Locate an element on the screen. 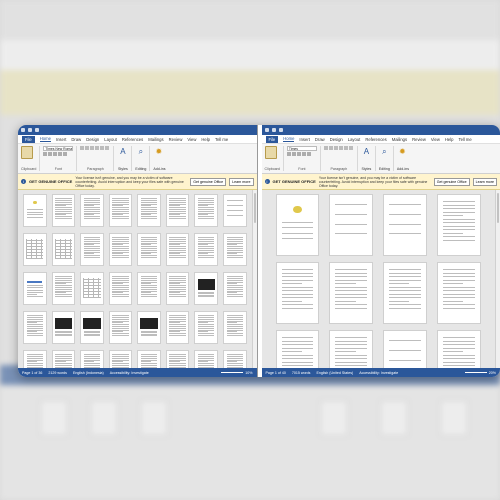  zoom-control: 10% is located at coordinates (237, 373).